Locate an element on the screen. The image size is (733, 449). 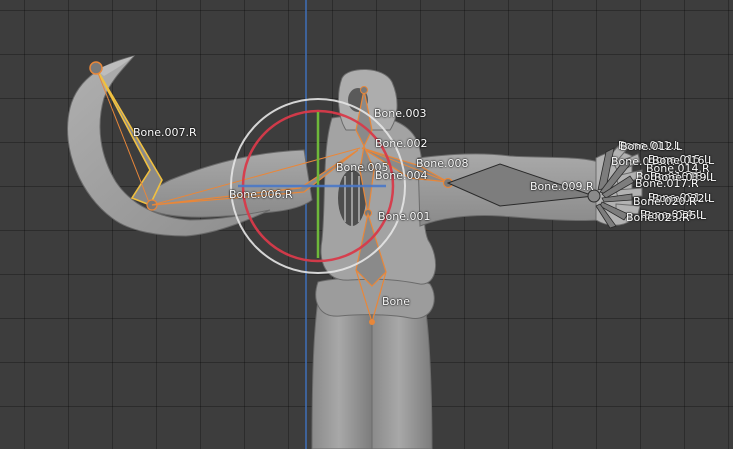
bone-label-006-r: Bone.006.R is located at coordinates (261, 194).